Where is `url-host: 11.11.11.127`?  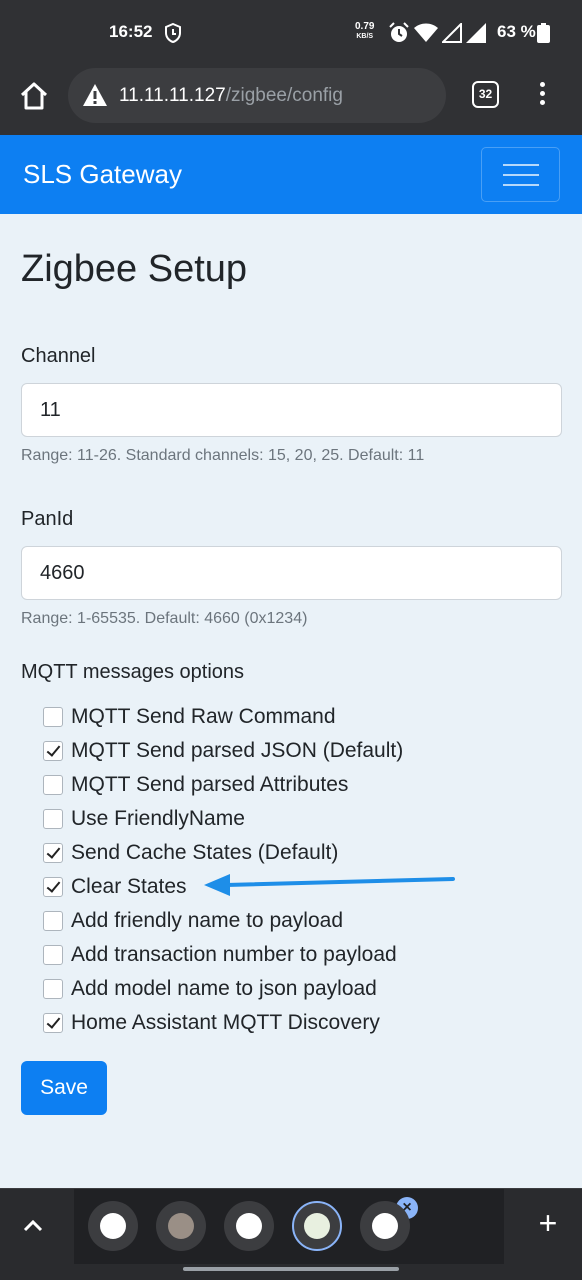
url-host: 11.11.11.127 is located at coordinates (172, 95).